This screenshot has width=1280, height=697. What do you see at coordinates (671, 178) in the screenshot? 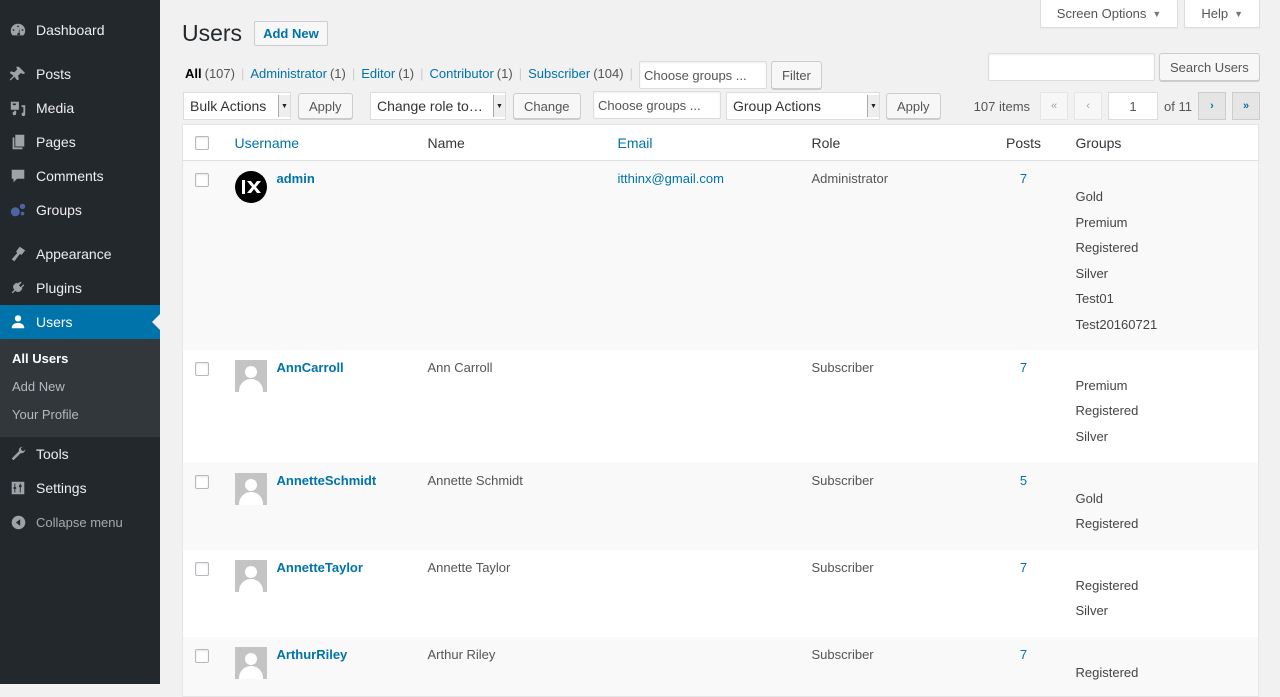
I see `email-link: itthinx@gmail.com` at bounding box center [671, 178].